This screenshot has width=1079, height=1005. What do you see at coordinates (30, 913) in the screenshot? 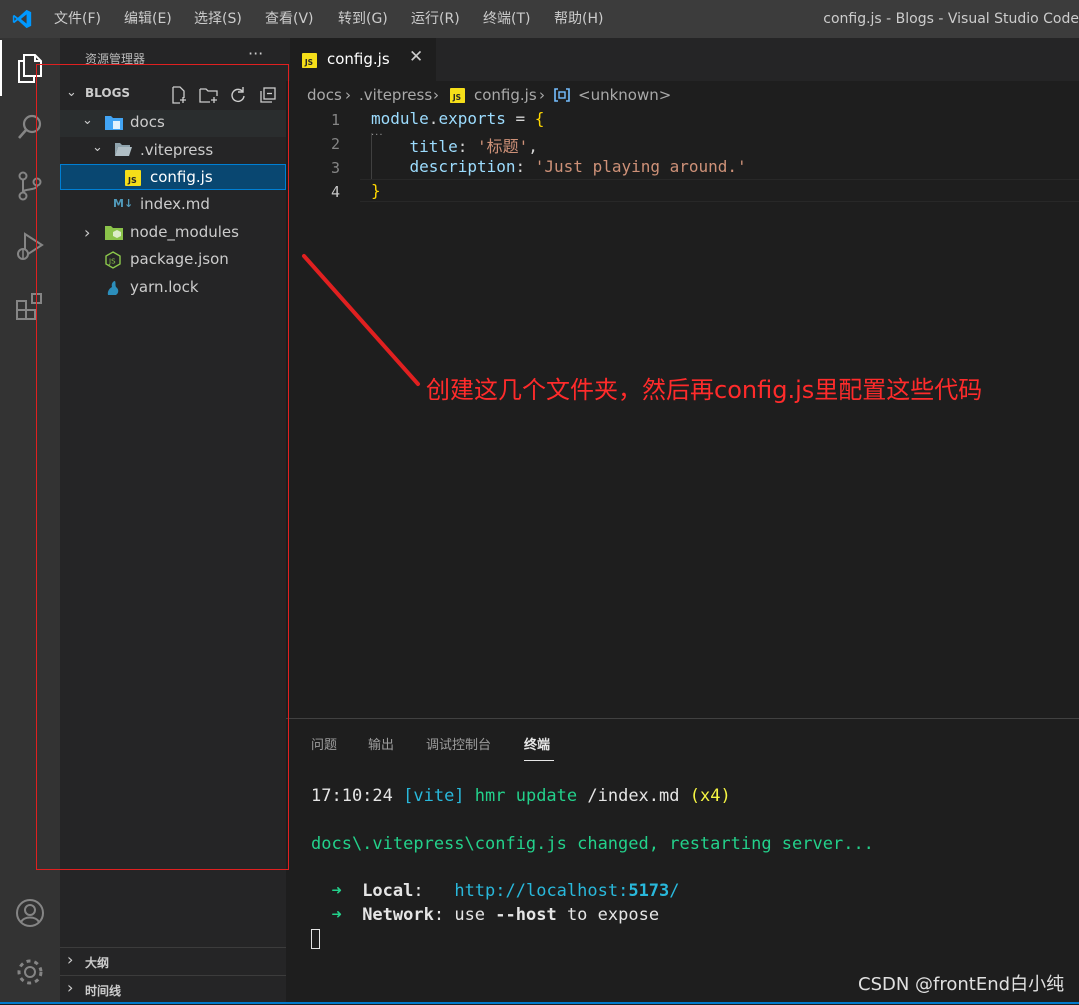
I see `account-icon` at bounding box center [30, 913].